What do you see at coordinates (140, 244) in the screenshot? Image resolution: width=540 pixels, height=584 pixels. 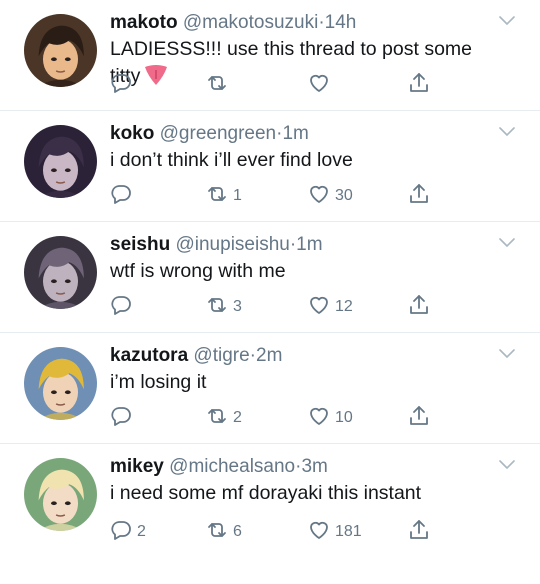 I see `display-name: seishu` at bounding box center [140, 244].